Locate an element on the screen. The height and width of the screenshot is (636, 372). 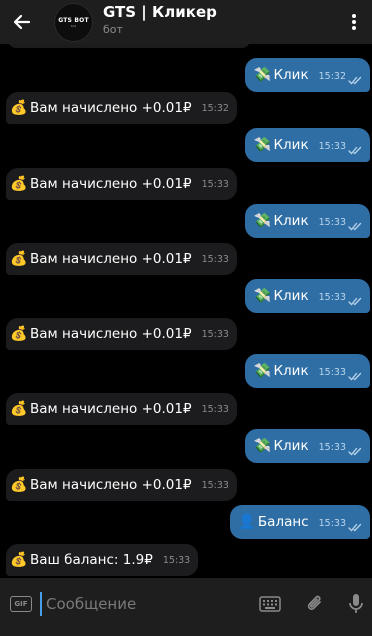
message-text: Ваш баланс: 1.9₽ is located at coordinates (91, 560).